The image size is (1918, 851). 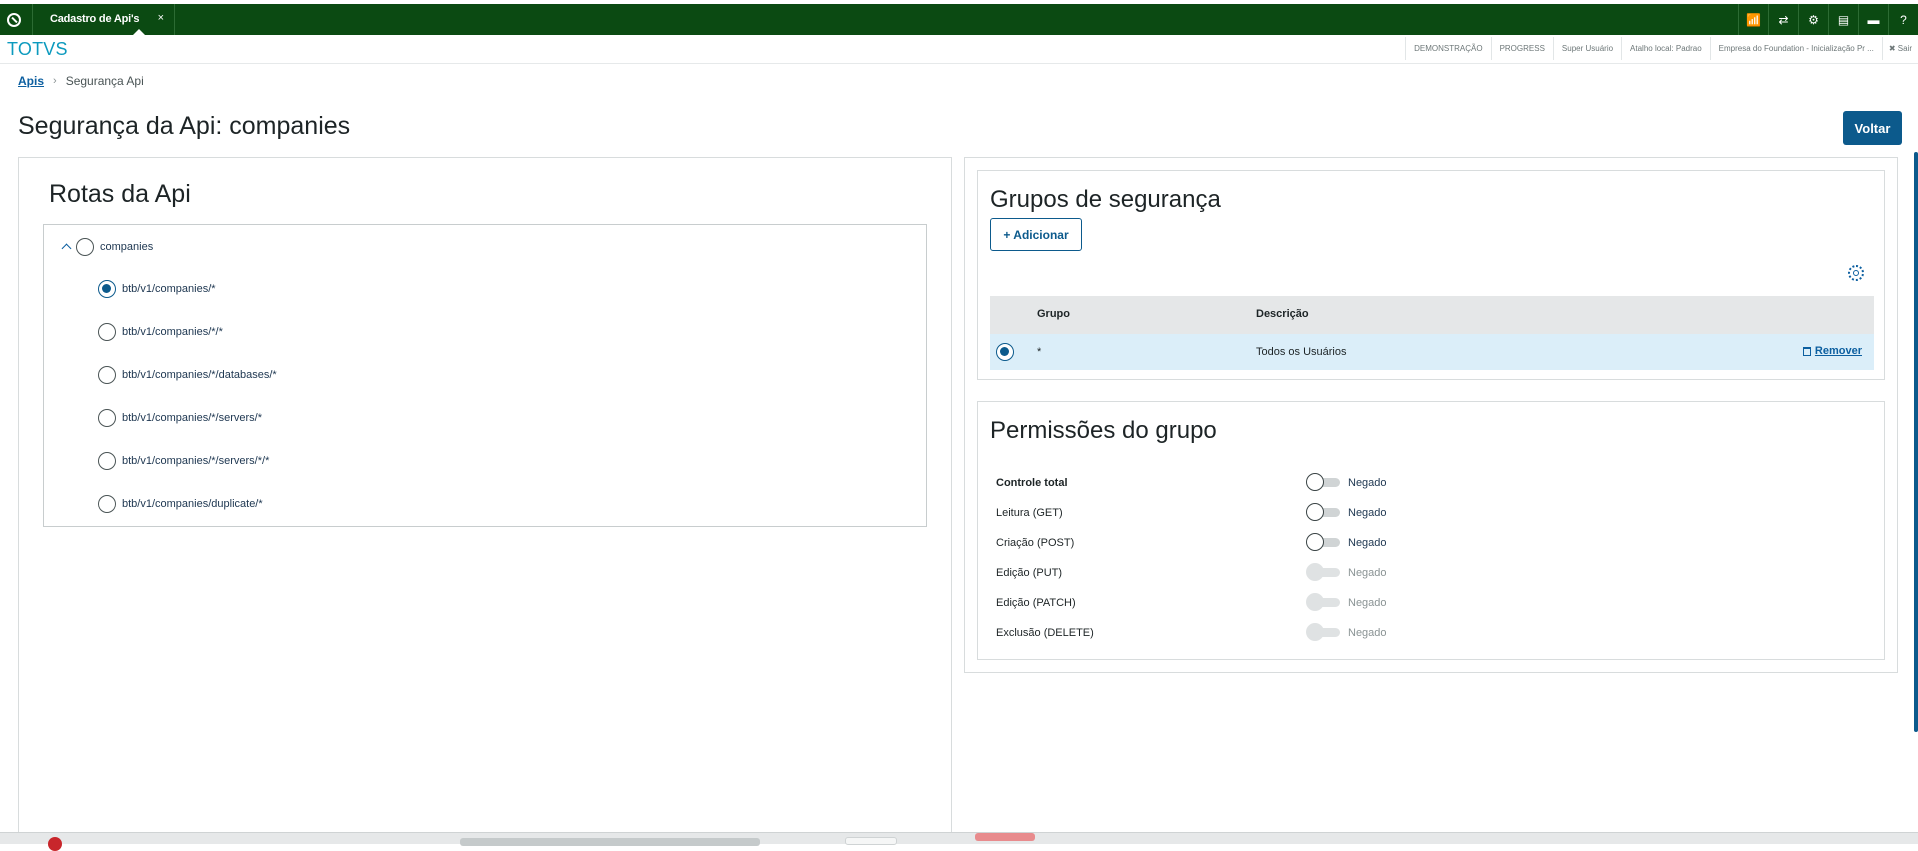 What do you see at coordinates (67, 247) in the screenshot?
I see `chevron-up-icon` at bounding box center [67, 247].